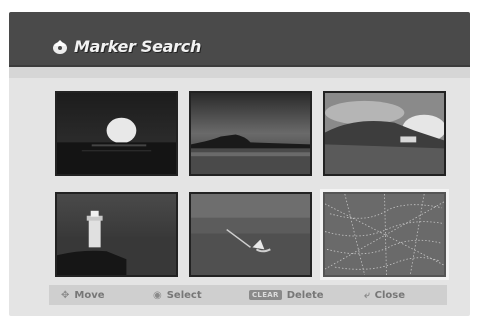 Image resolution: width=479 pixels, height=316 pixels. I want to click on hint-move-label: Move, so click(89, 295).